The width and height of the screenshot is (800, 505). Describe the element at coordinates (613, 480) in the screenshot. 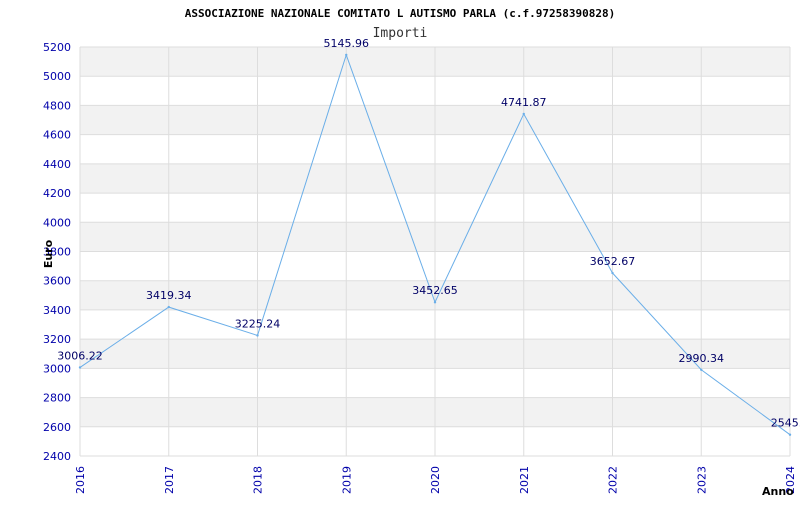

I see `x-tick-label: 2022` at that location.